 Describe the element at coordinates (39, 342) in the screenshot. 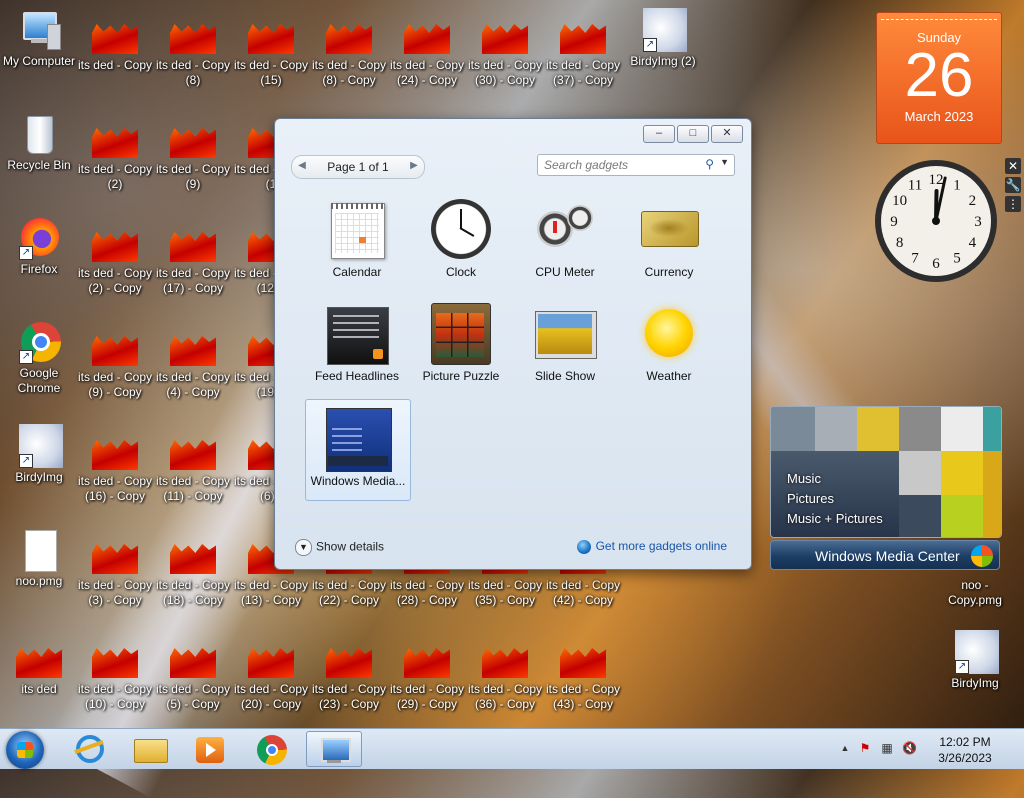

I see `chrome-icon: ↗` at that location.